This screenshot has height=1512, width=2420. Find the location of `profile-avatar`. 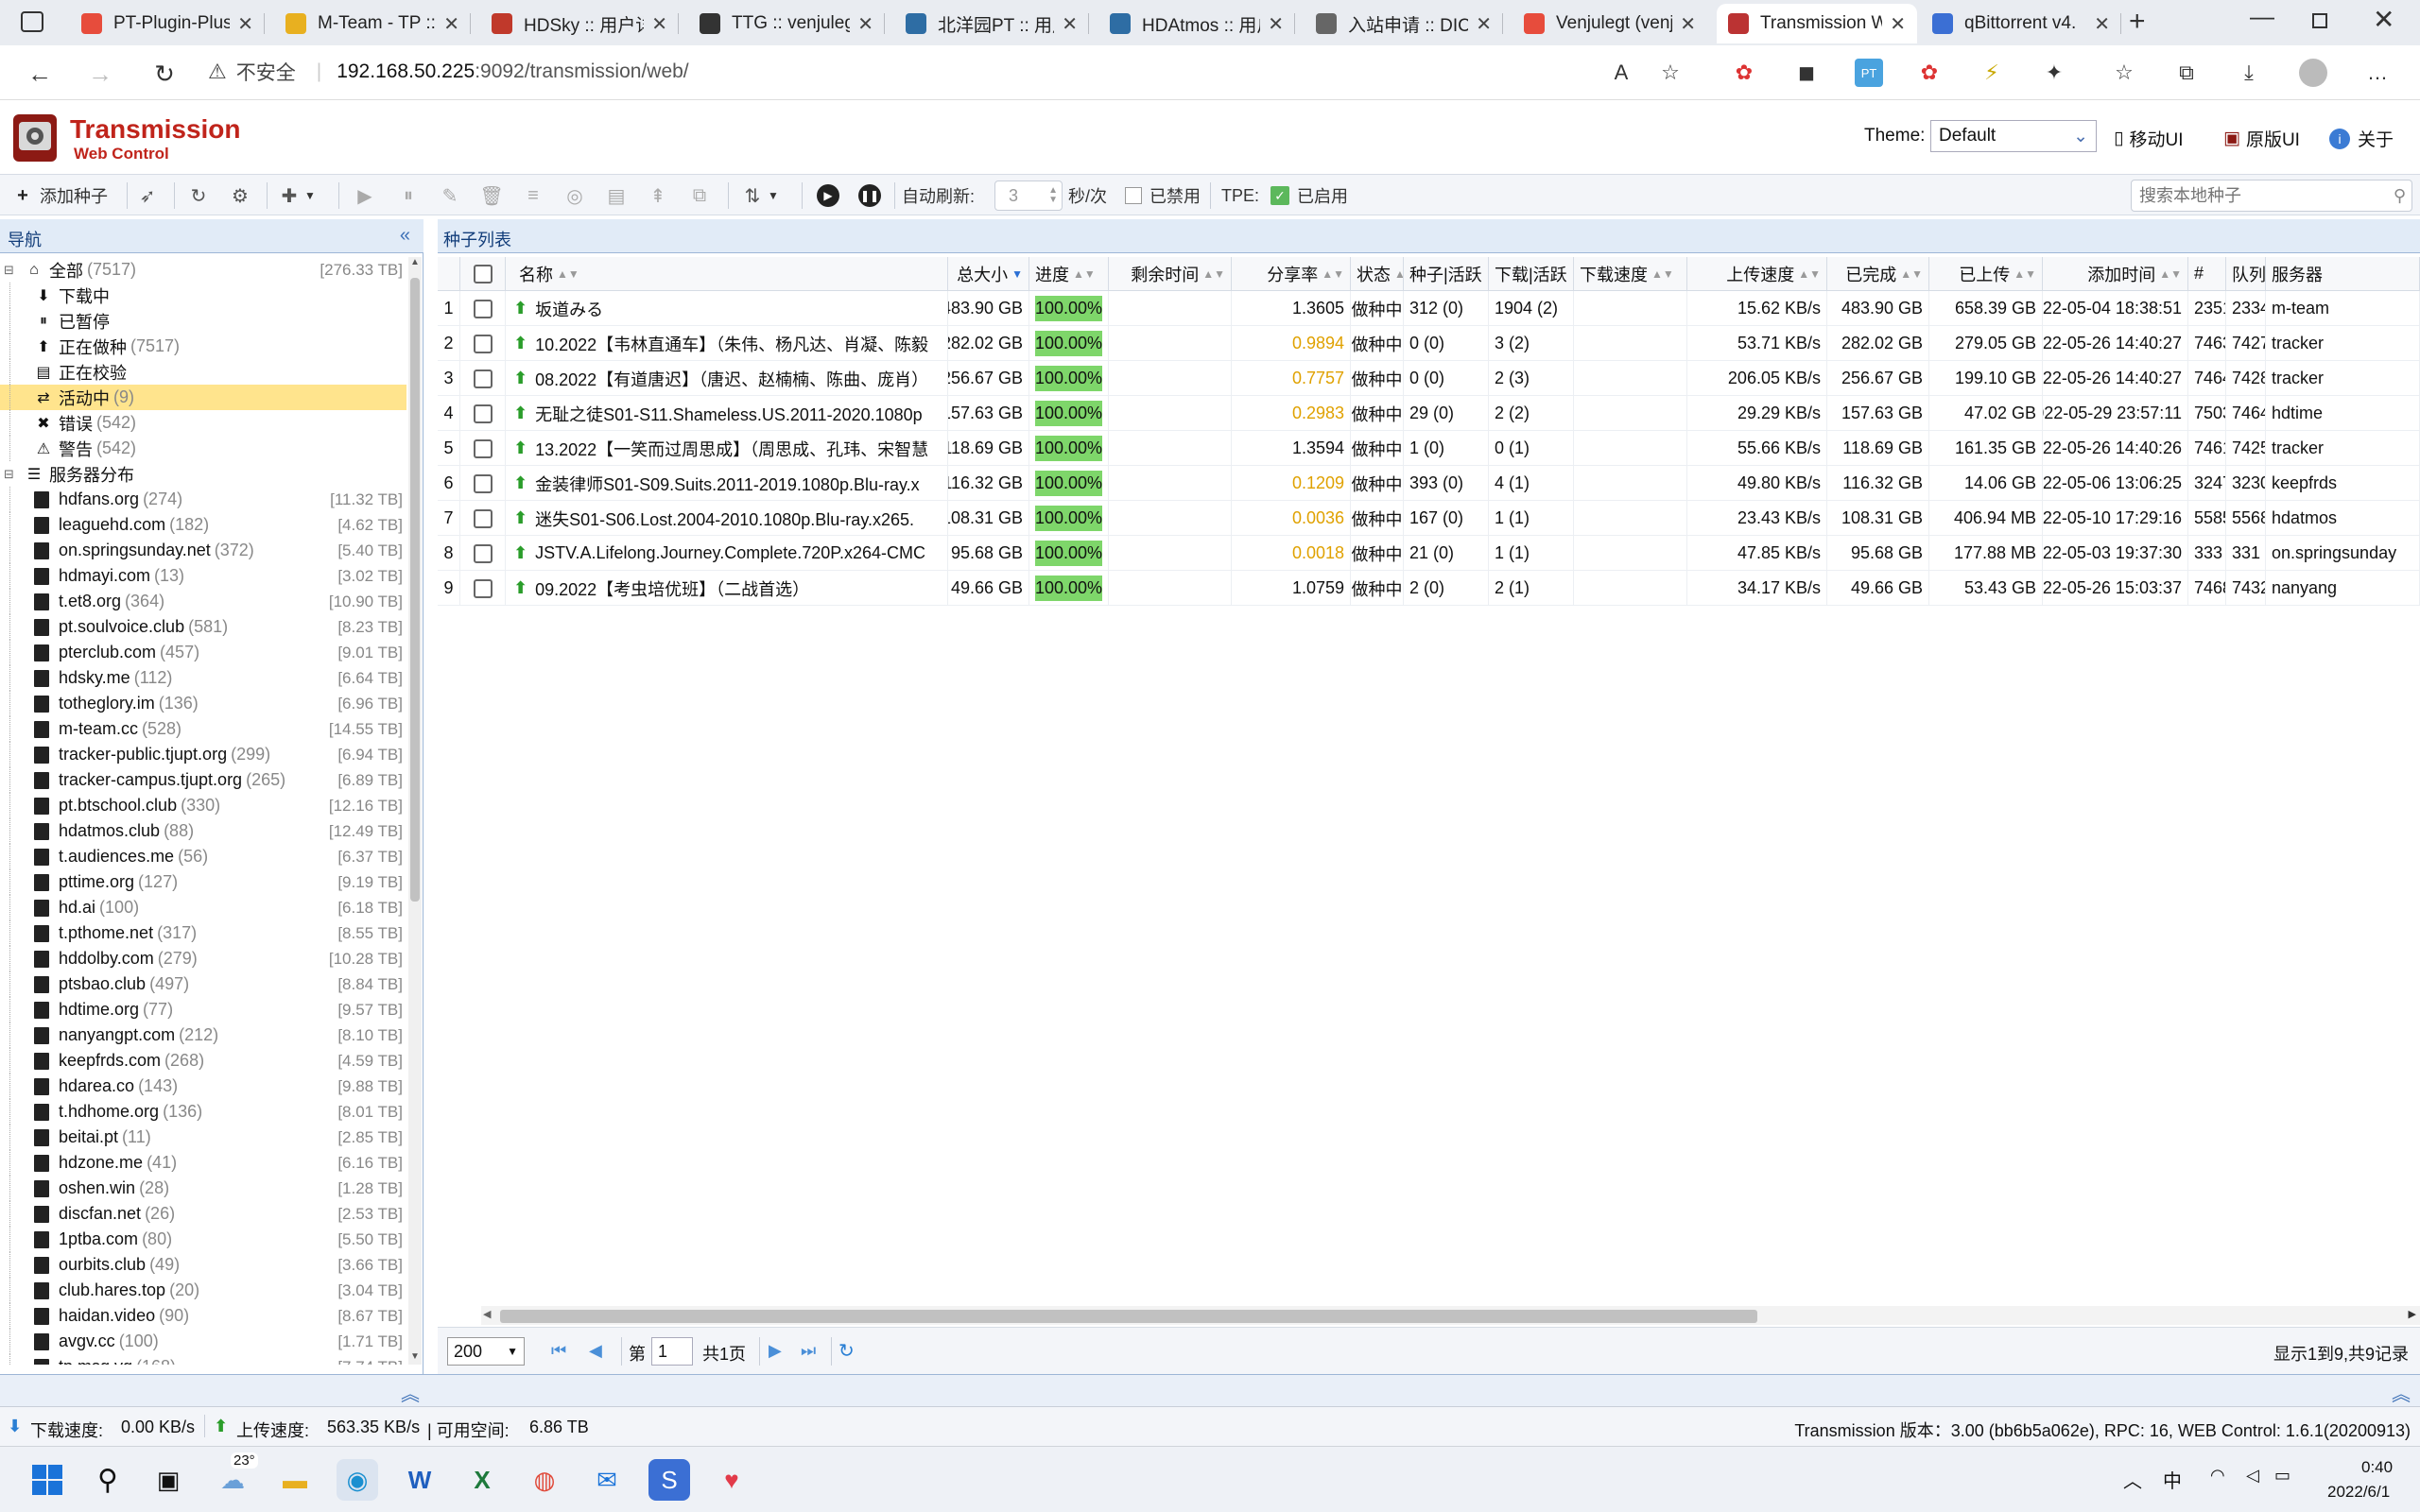

profile-avatar is located at coordinates (2313, 73).